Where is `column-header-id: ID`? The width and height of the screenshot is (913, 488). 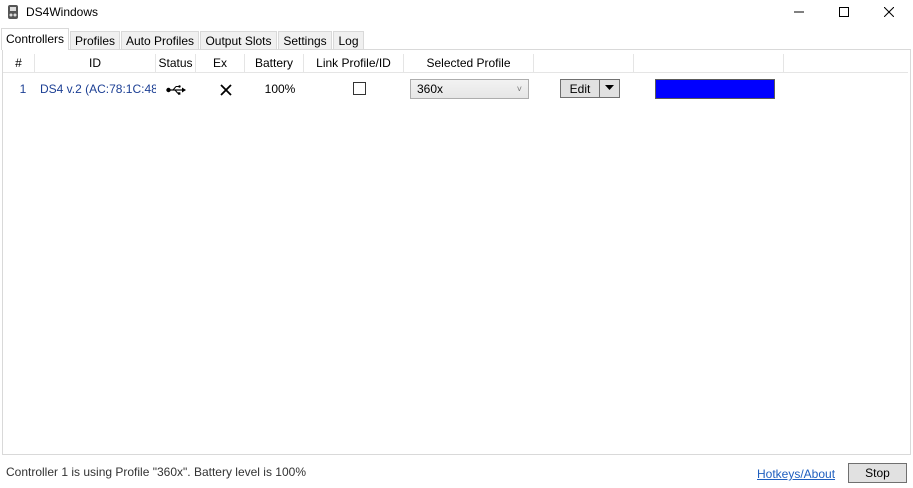 column-header-id: ID is located at coordinates (95, 63).